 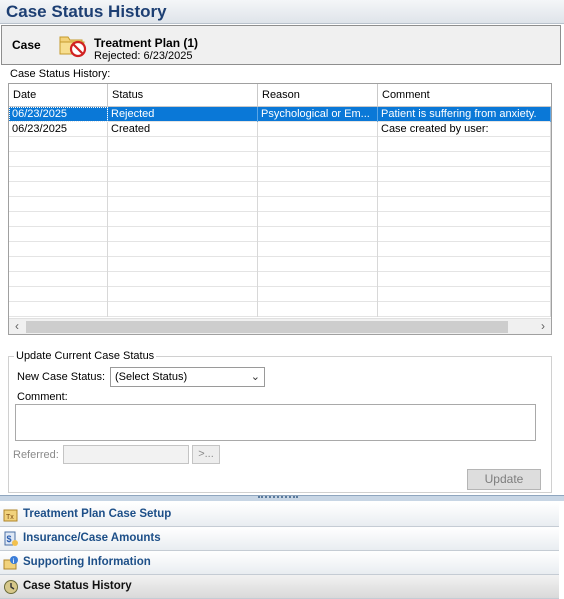 What do you see at coordinates (36, 455) in the screenshot?
I see `referred-label: Referred:` at bounding box center [36, 455].